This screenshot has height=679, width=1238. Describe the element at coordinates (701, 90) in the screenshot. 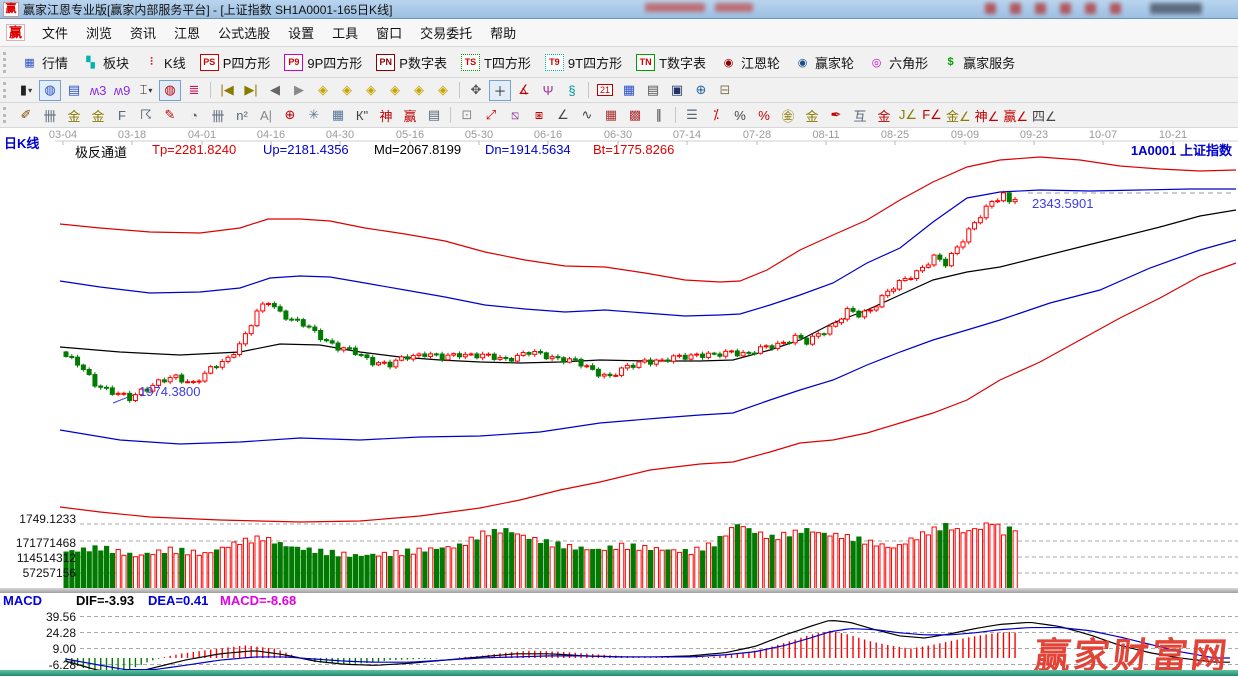

I see `toolbar-web-update: ⊕` at that location.